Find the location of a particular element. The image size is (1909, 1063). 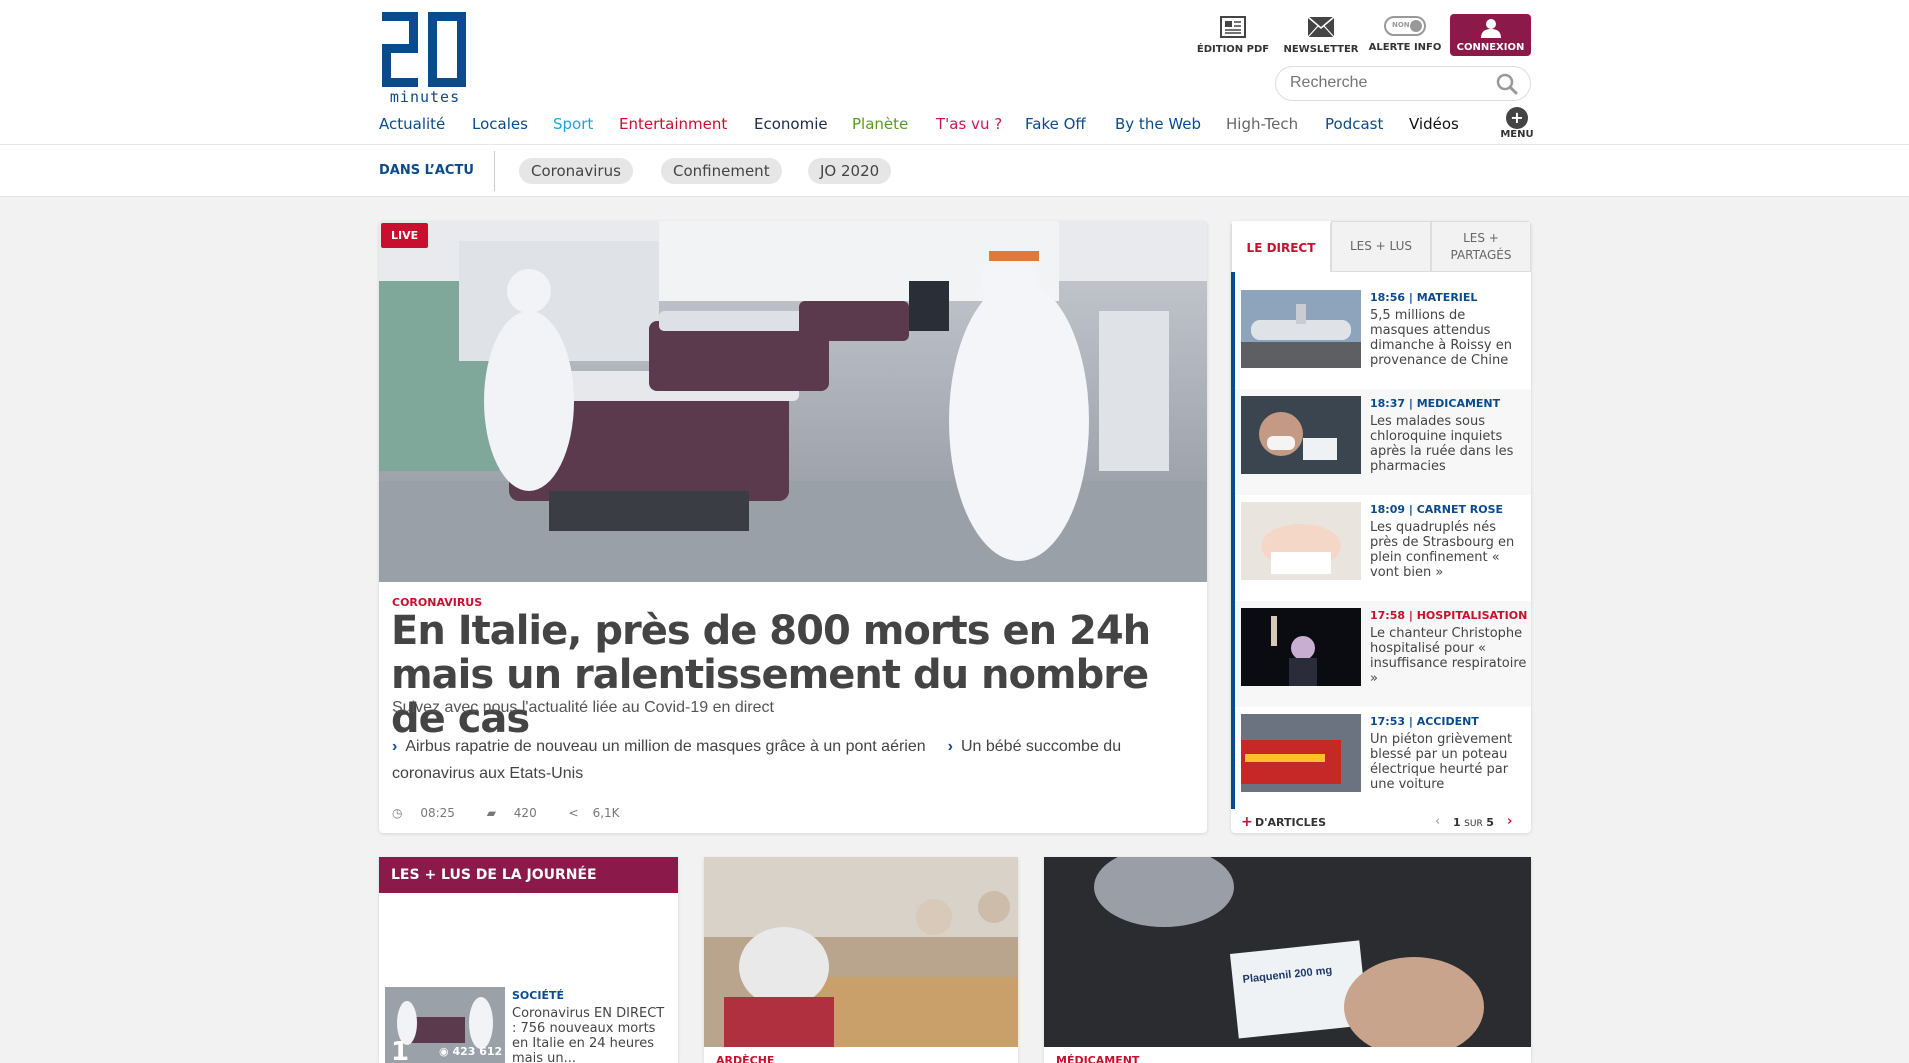

nav-videos: Vidéos is located at coordinates (1434, 124).